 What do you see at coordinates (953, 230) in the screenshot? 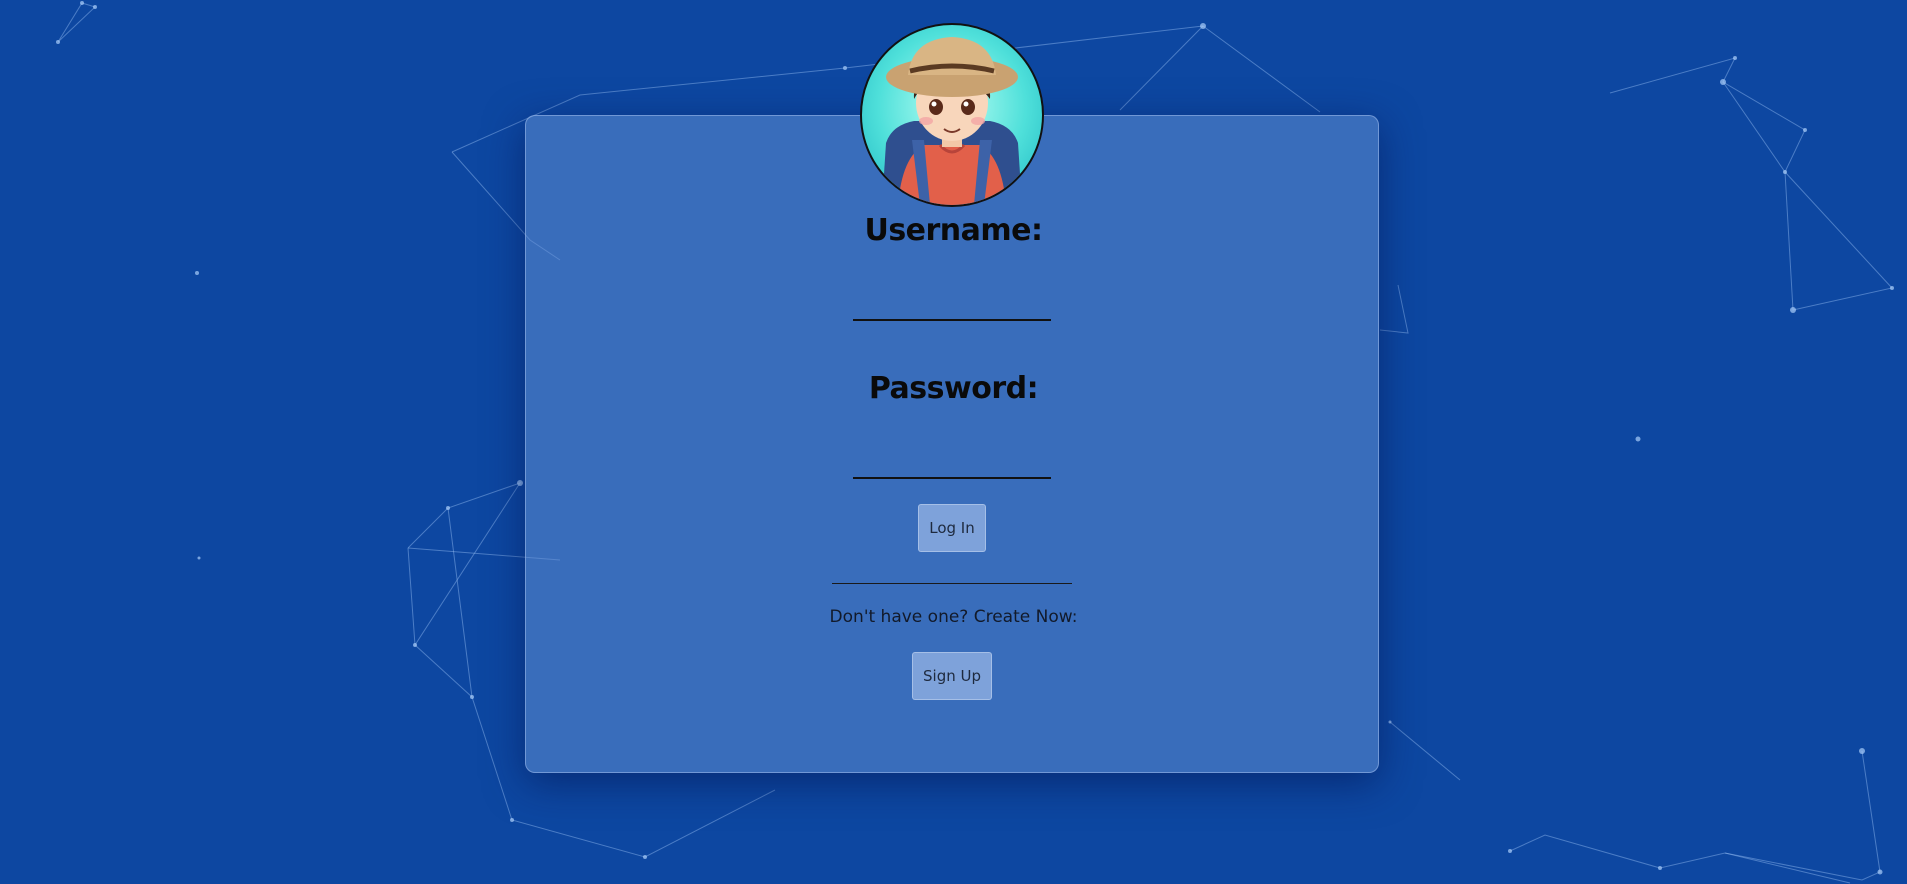
I see `username-label: Username:` at bounding box center [953, 230].